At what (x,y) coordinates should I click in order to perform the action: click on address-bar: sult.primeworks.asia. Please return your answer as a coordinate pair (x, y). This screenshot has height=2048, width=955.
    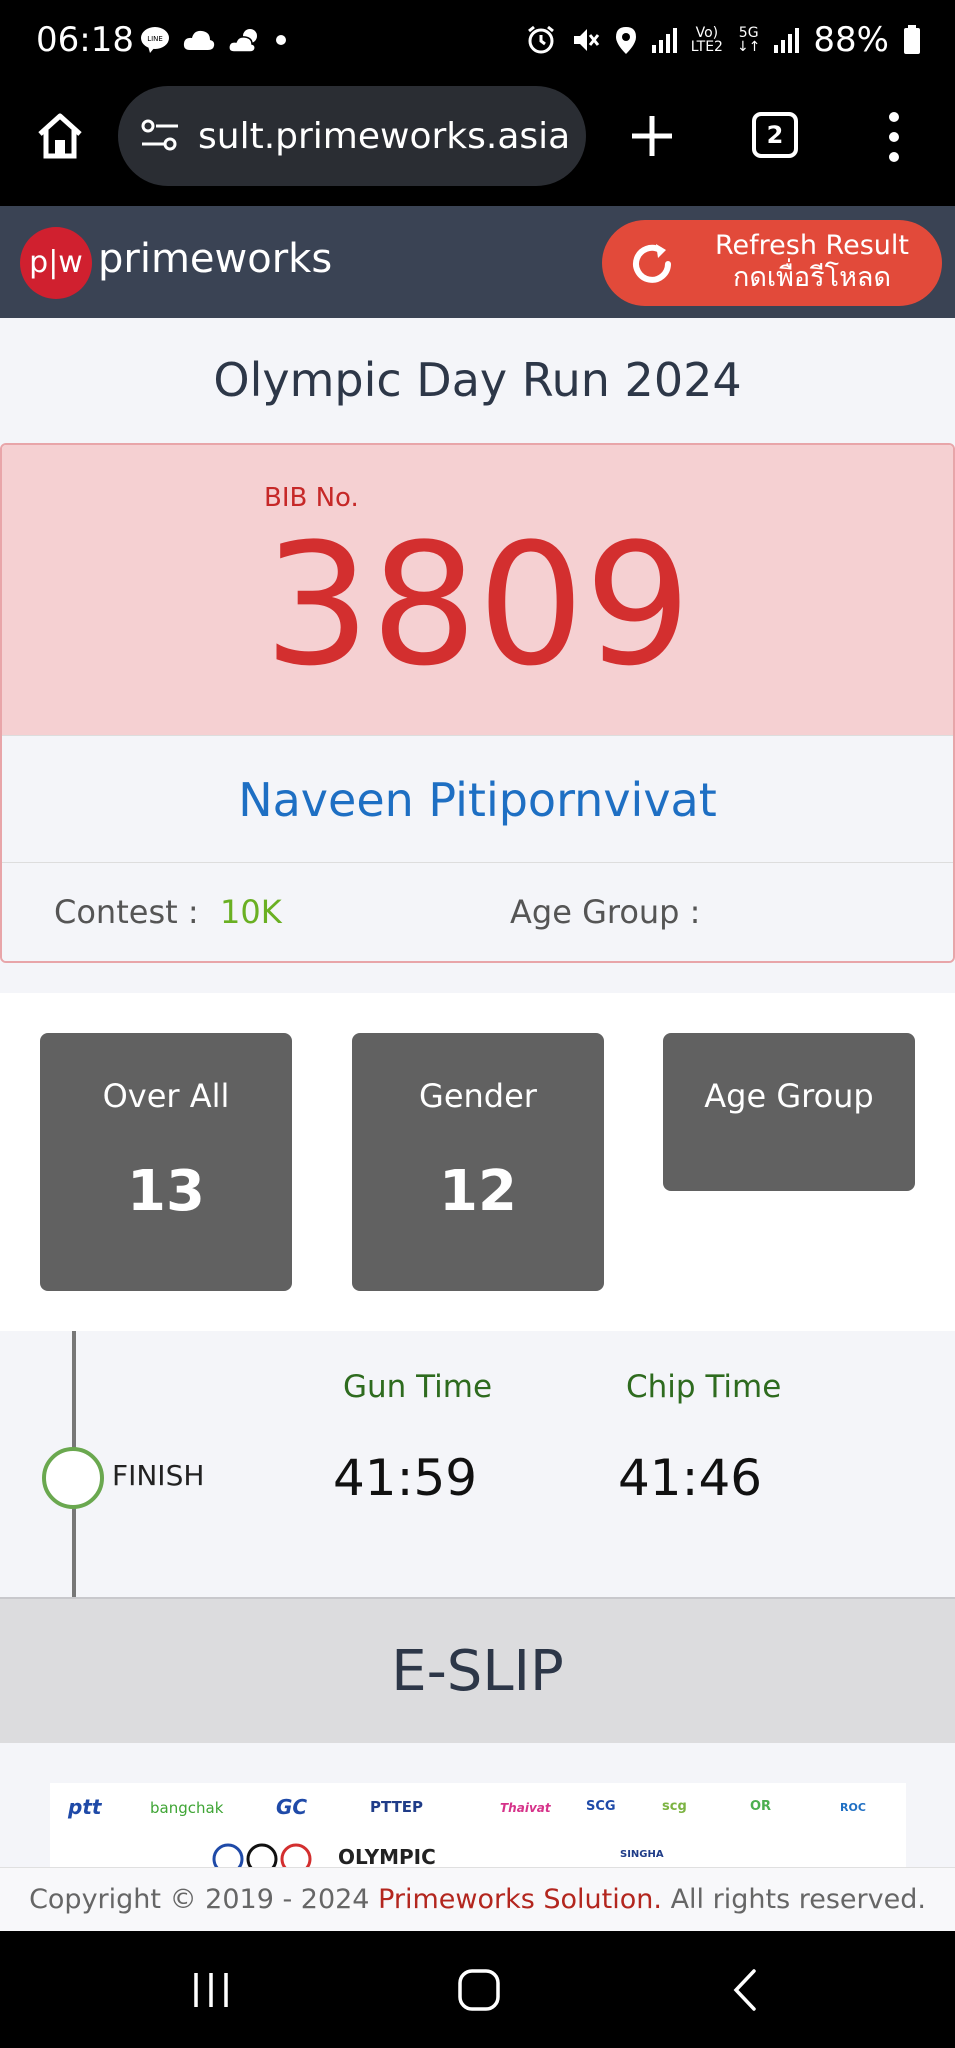
    Looking at the image, I should click on (352, 136).